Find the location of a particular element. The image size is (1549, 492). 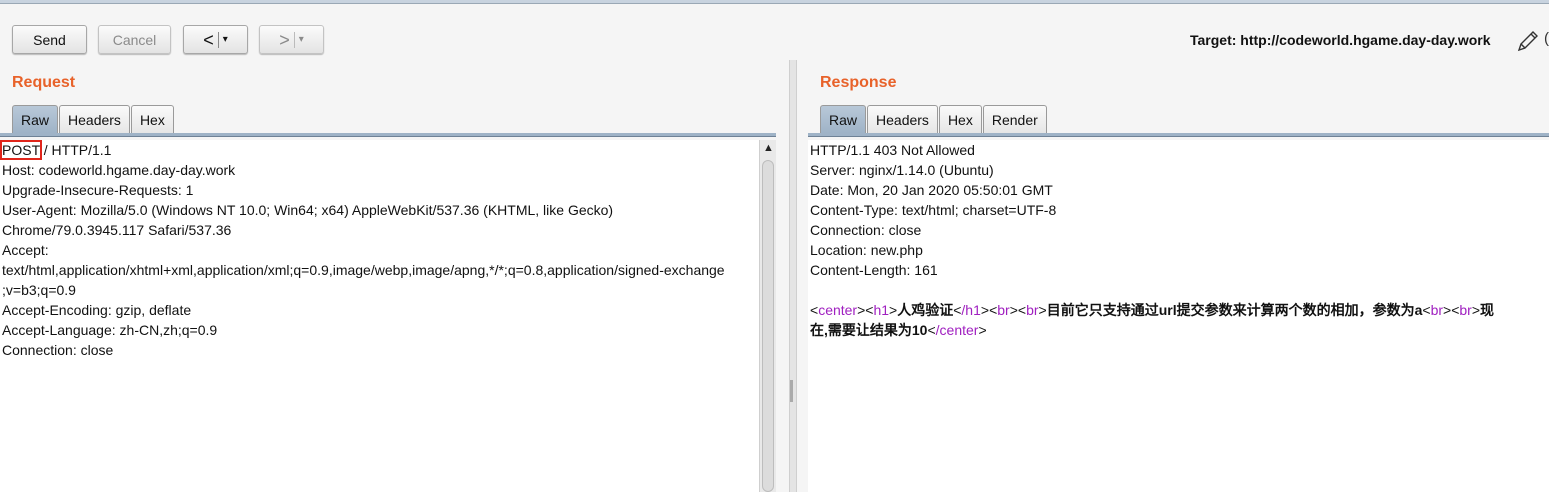

tag-h1: h1 is located at coordinates (881, 310).